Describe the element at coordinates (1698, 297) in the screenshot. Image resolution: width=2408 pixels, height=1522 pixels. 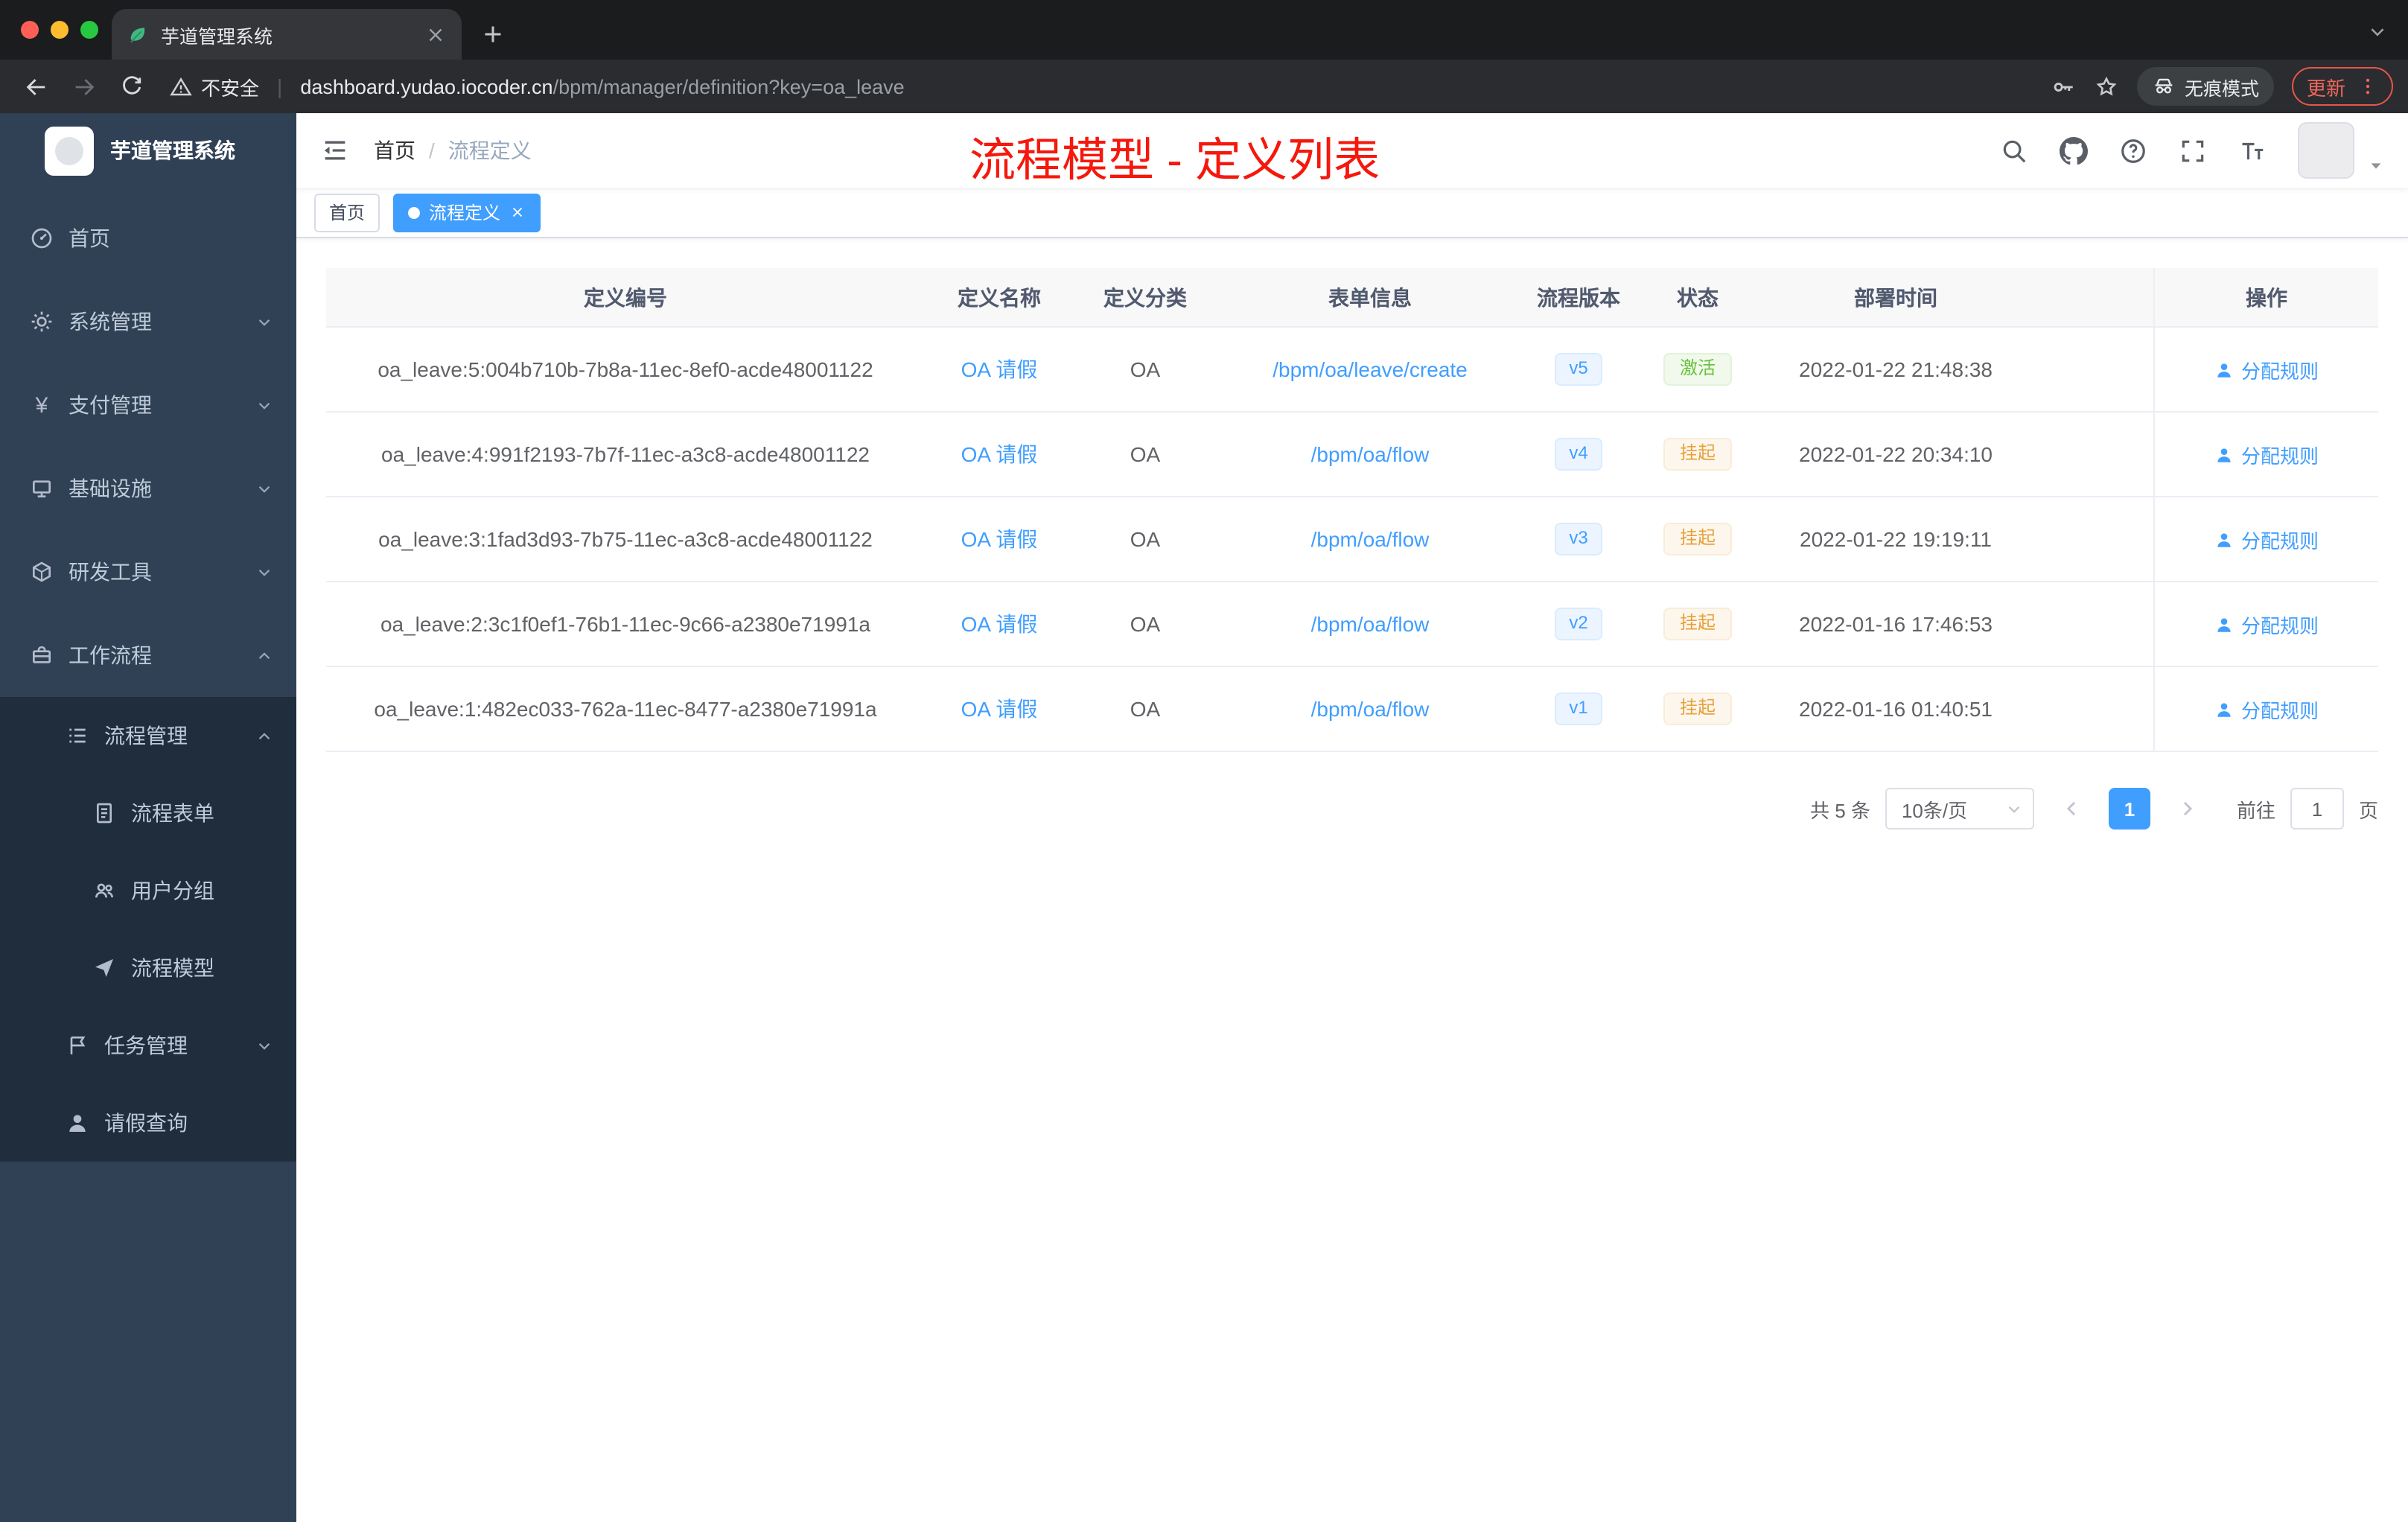
I see `column-header: 状态` at that location.